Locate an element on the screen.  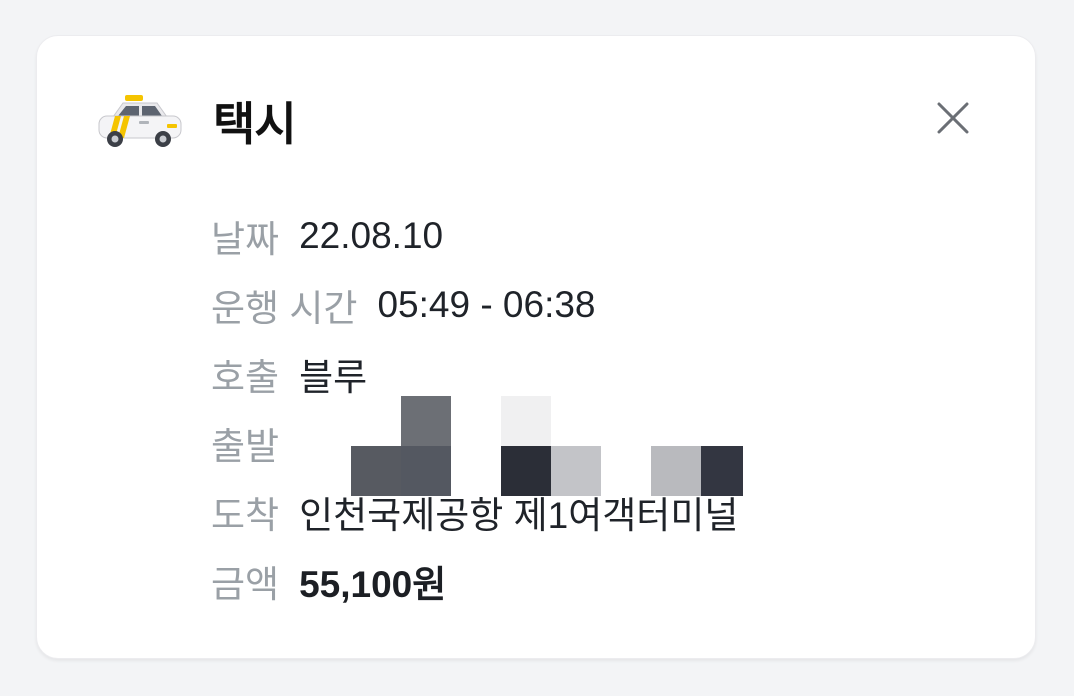
date-value: 22.08.10 is located at coordinates (371, 235).